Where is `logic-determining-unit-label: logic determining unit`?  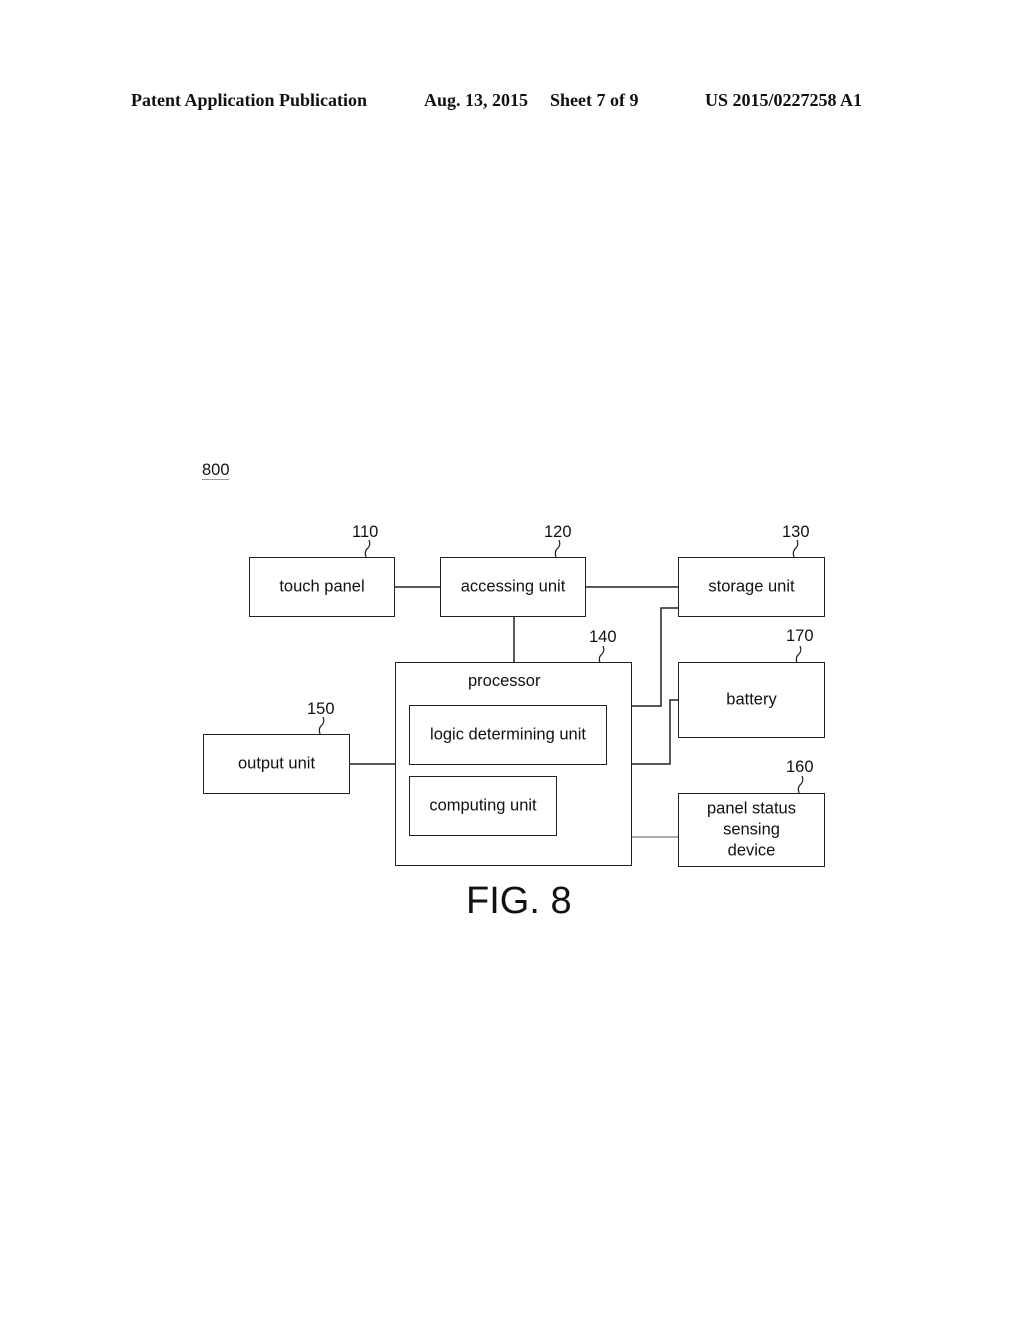
logic-determining-unit-label: logic determining unit is located at coordinates (508, 734).